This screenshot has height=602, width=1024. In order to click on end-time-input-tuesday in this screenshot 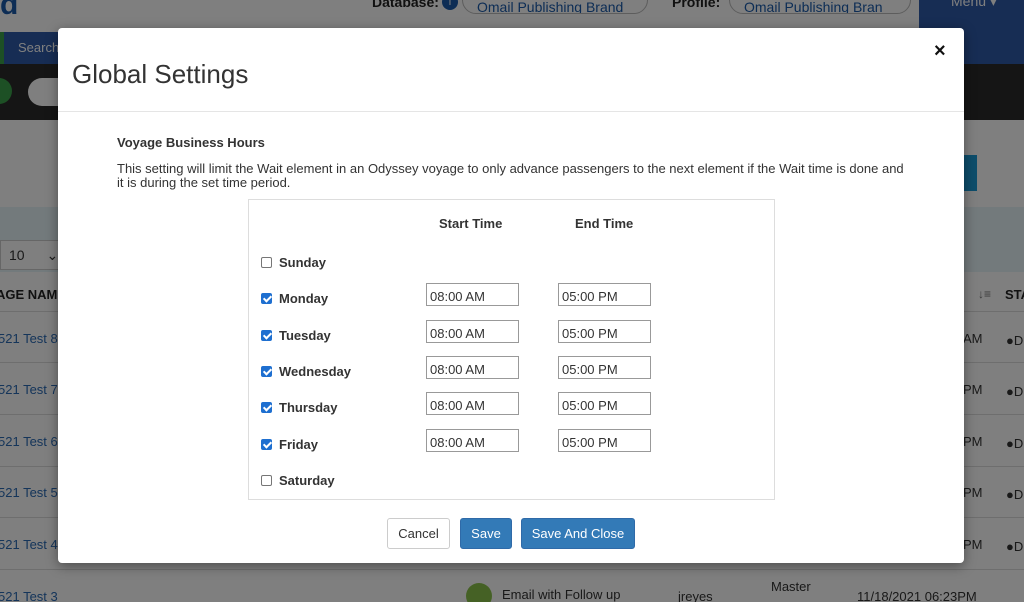, I will do `click(604, 331)`.